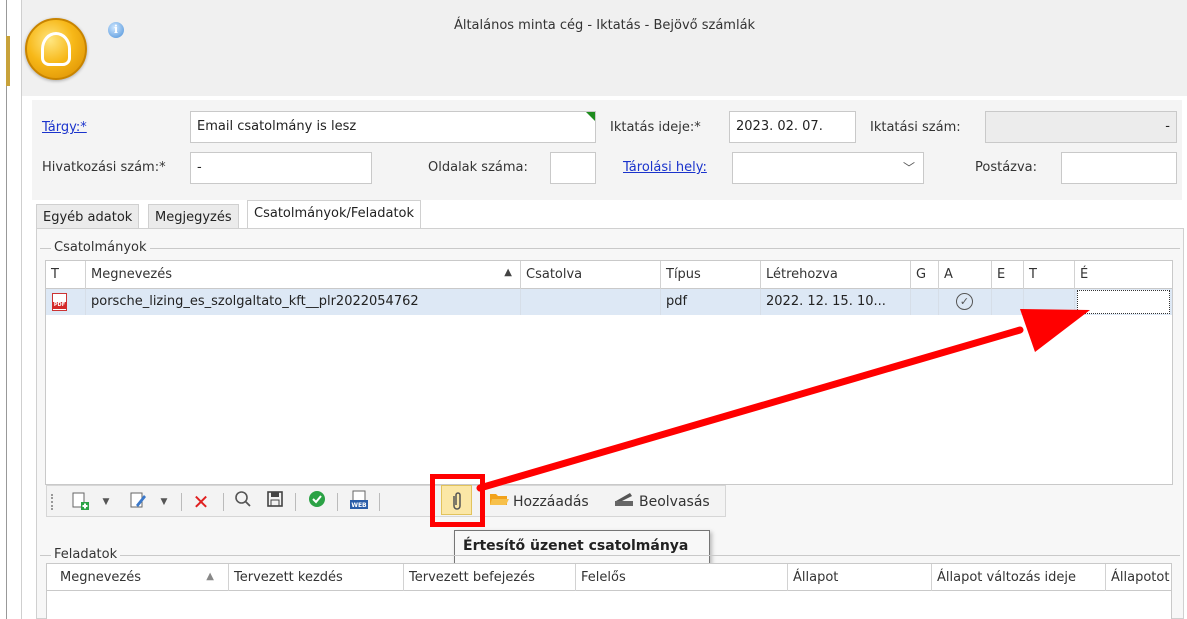 The image size is (1187, 619). I want to click on sort-ascending-icon: ▲, so click(210, 576).